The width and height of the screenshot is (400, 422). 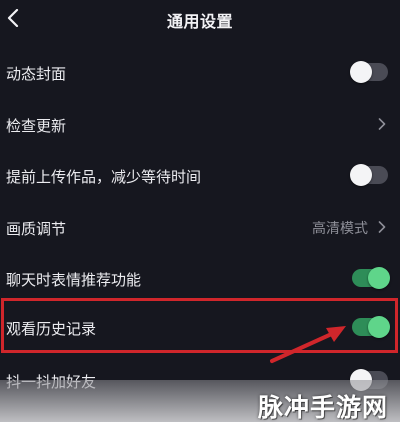 What do you see at coordinates (340, 229) in the screenshot?
I see `quality-value: 高清模式` at bounding box center [340, 229].